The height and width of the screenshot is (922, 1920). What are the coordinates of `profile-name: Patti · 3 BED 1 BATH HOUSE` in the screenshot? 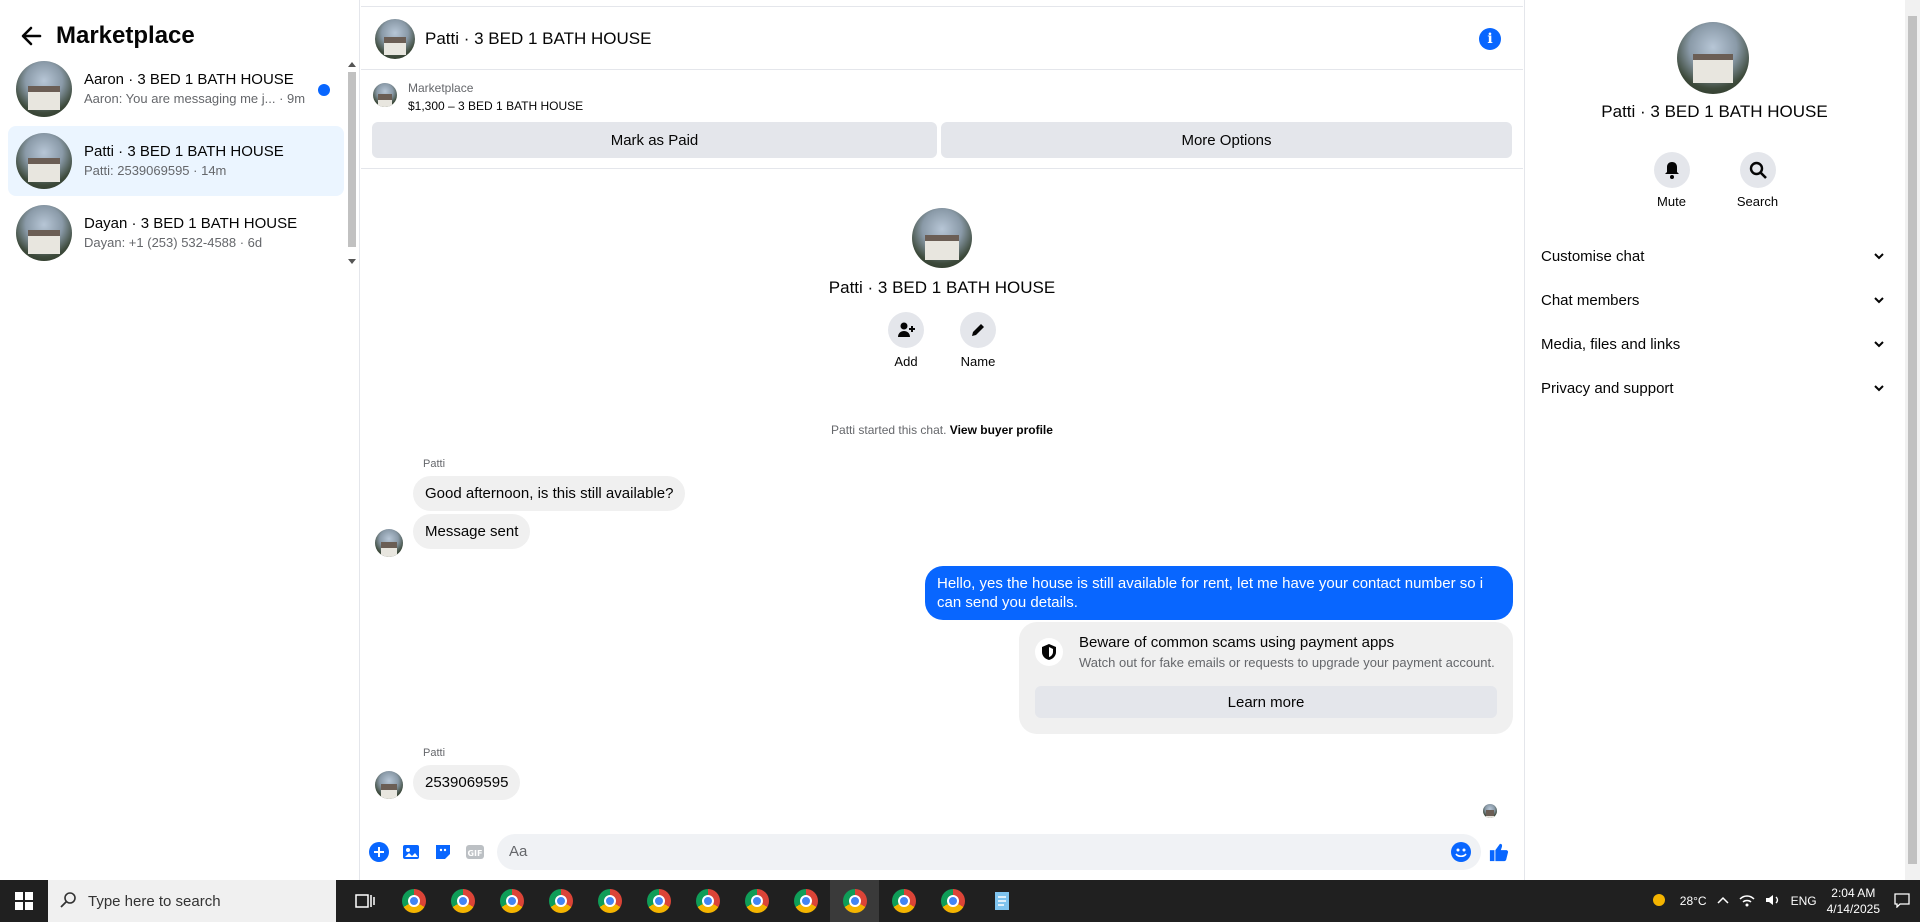 It's located at (1714, 111).